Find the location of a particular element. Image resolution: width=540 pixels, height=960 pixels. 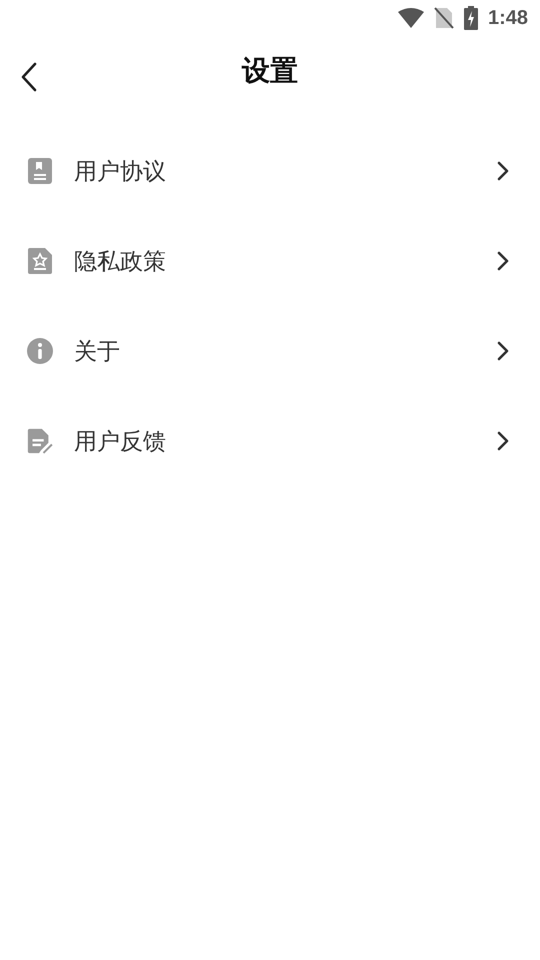

status-time: 1:48 is located at coordinates (508, 18).